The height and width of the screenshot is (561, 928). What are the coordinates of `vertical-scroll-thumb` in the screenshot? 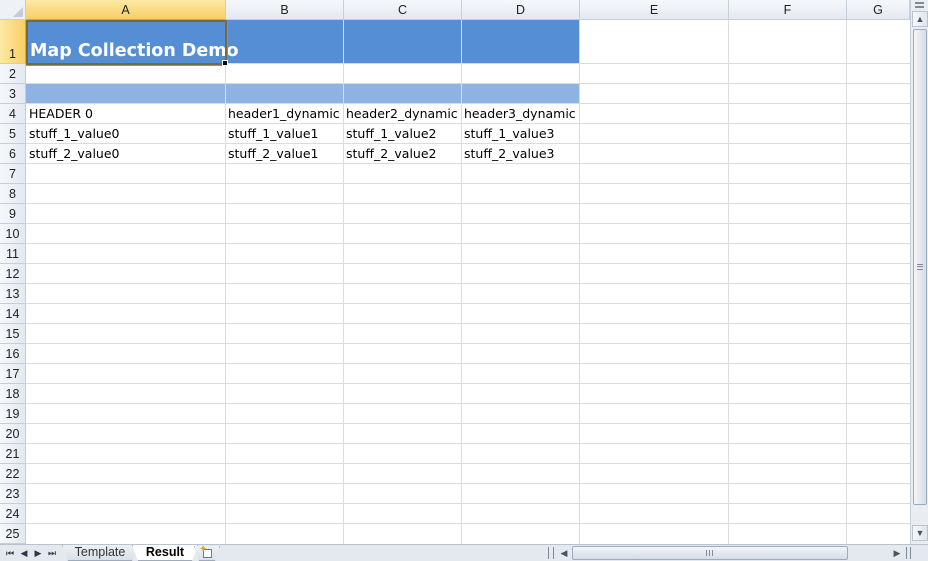 It's located at (920, 267).